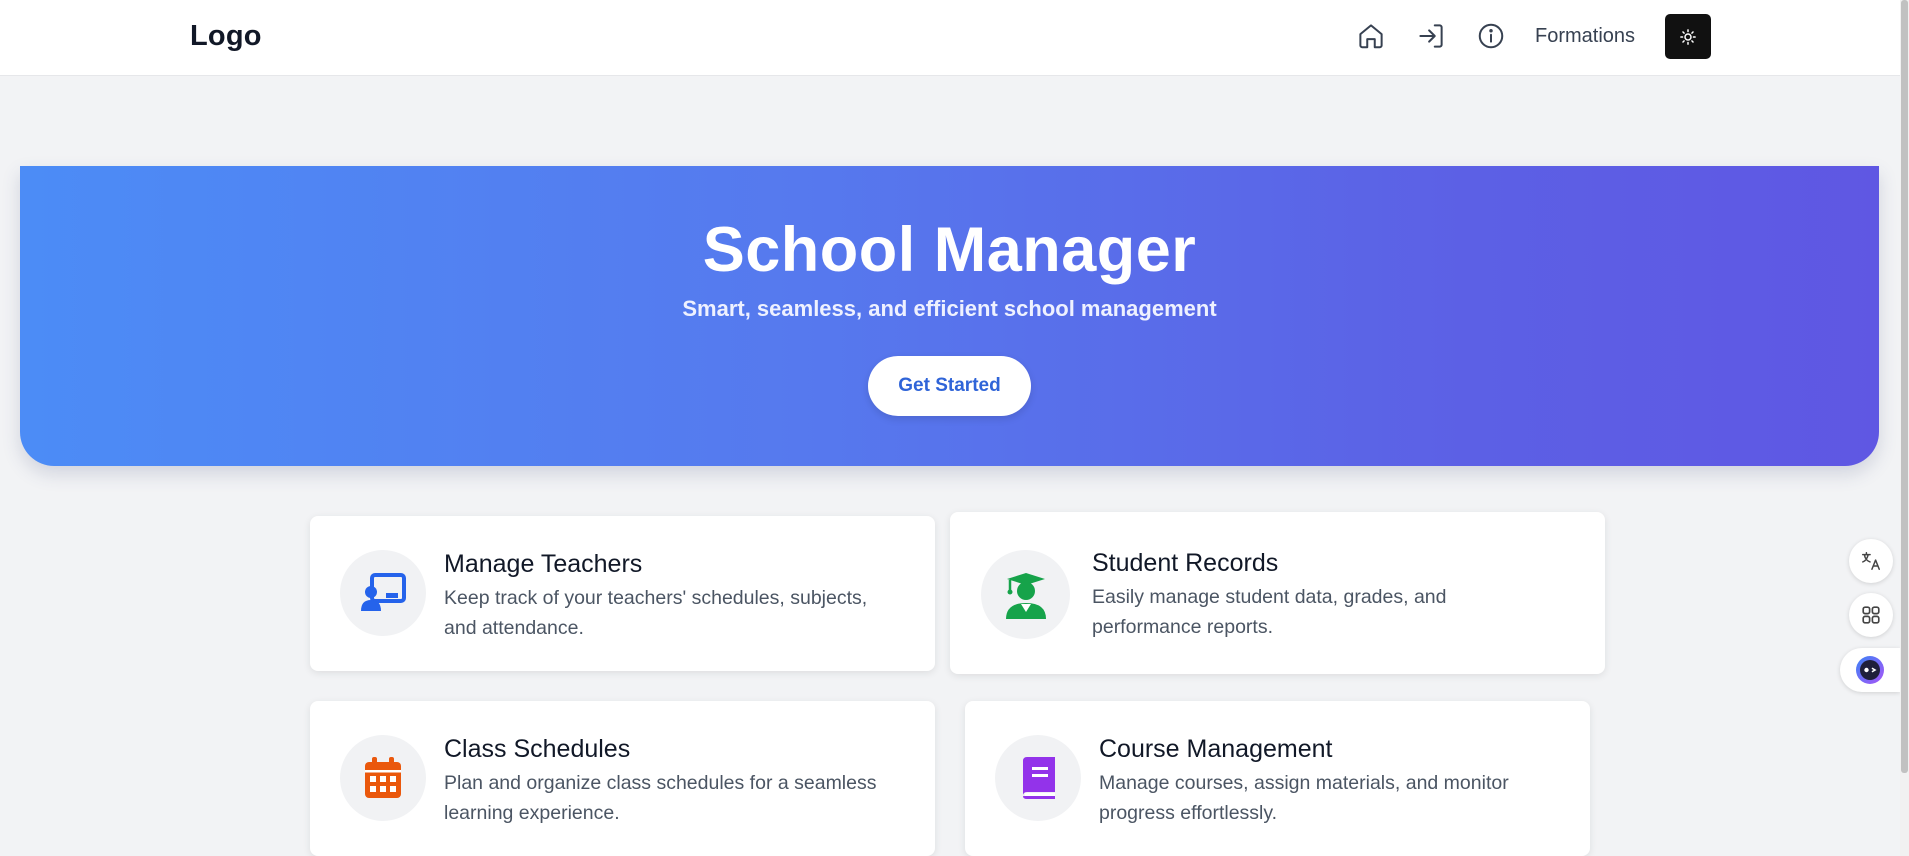 Image resolution: width=1909 pixels, height=856 pixels. I want to click on scrollbar-thumb, so click(1904, 386).